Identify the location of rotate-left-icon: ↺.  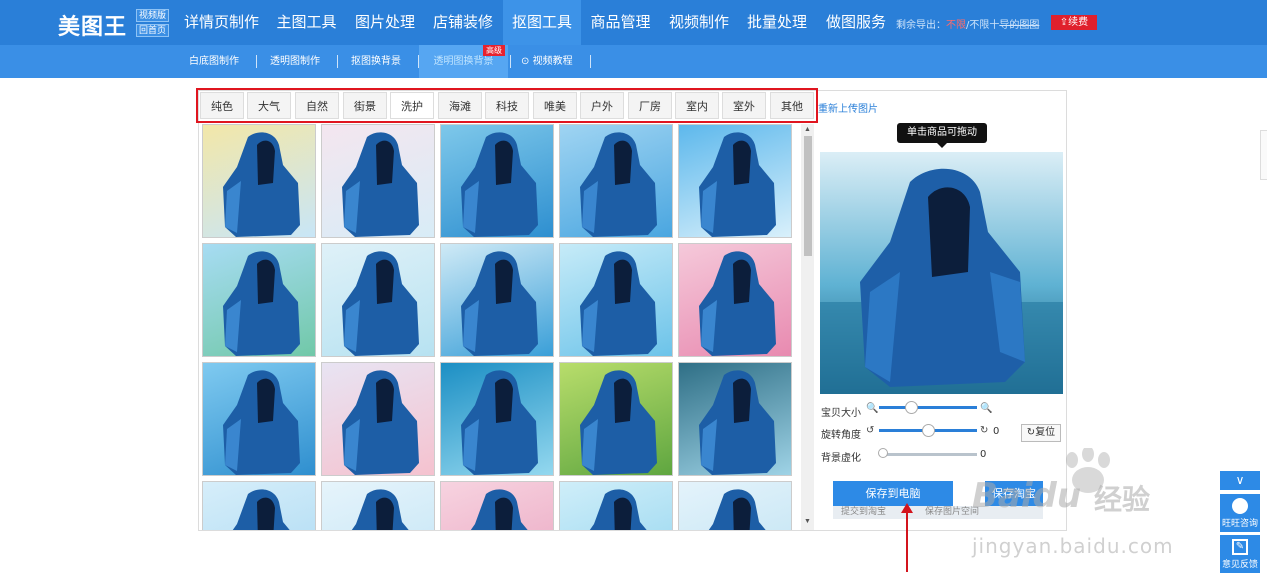
(870, 430).